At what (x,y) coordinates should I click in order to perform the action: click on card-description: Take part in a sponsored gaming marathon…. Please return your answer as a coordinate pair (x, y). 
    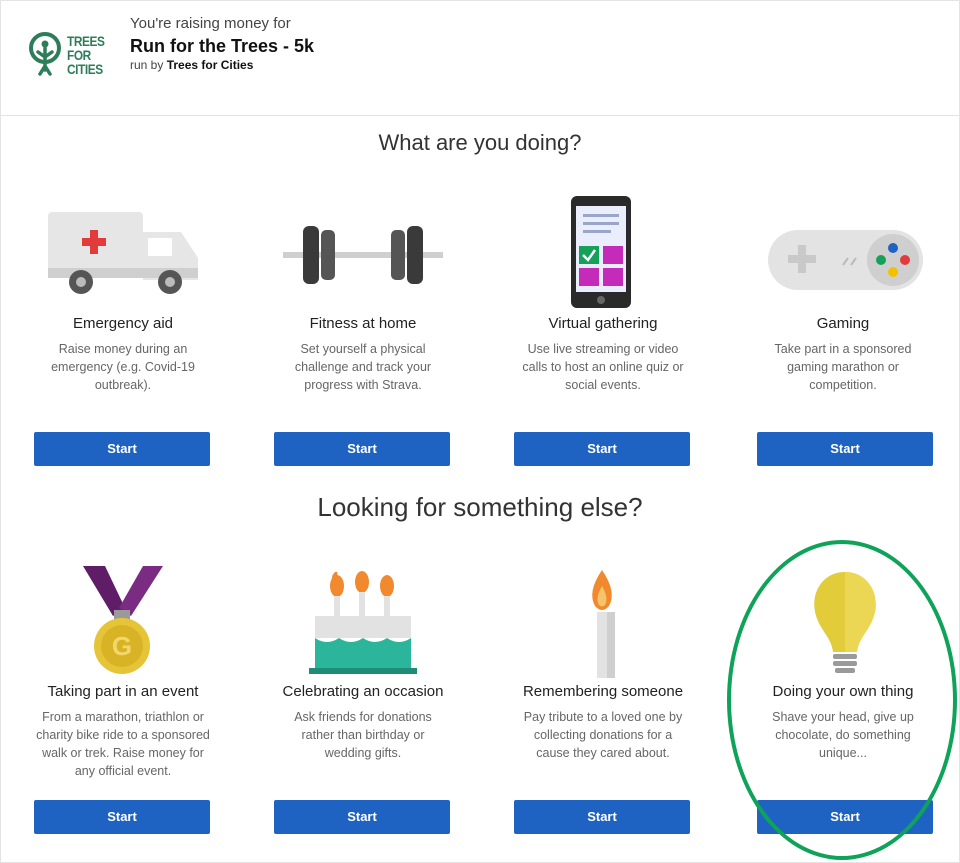
    Looking at the image, I should click on (843, 367).